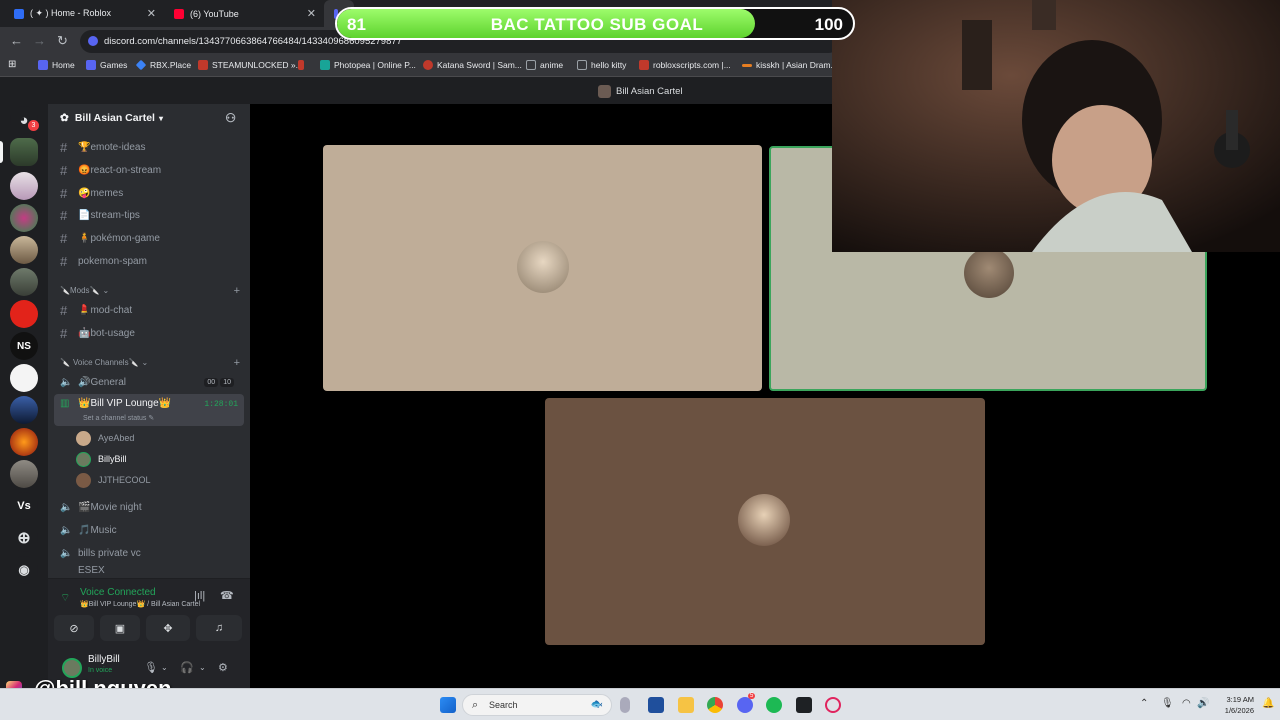  I want to click on clock: 3:19 AM 1/6/2026, so click(1234, 705).